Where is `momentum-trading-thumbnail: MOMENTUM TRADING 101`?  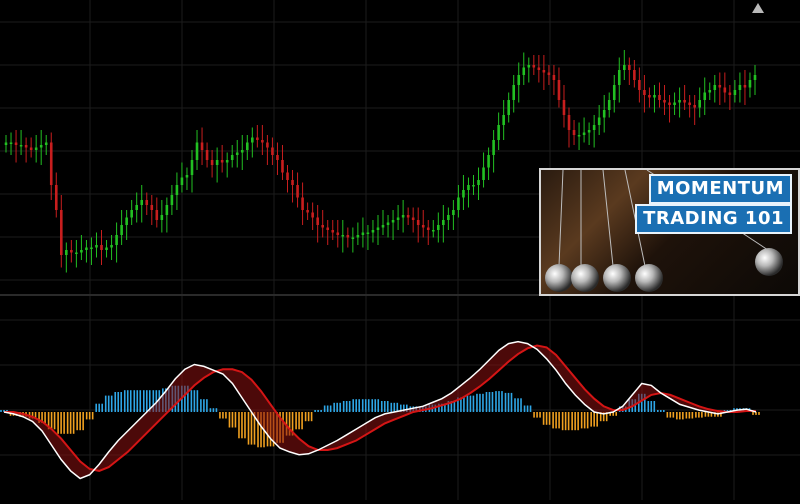 momentum-trading-thumbnail: MOMENTUM TRADING 101 is located at coordinates (669, 232).